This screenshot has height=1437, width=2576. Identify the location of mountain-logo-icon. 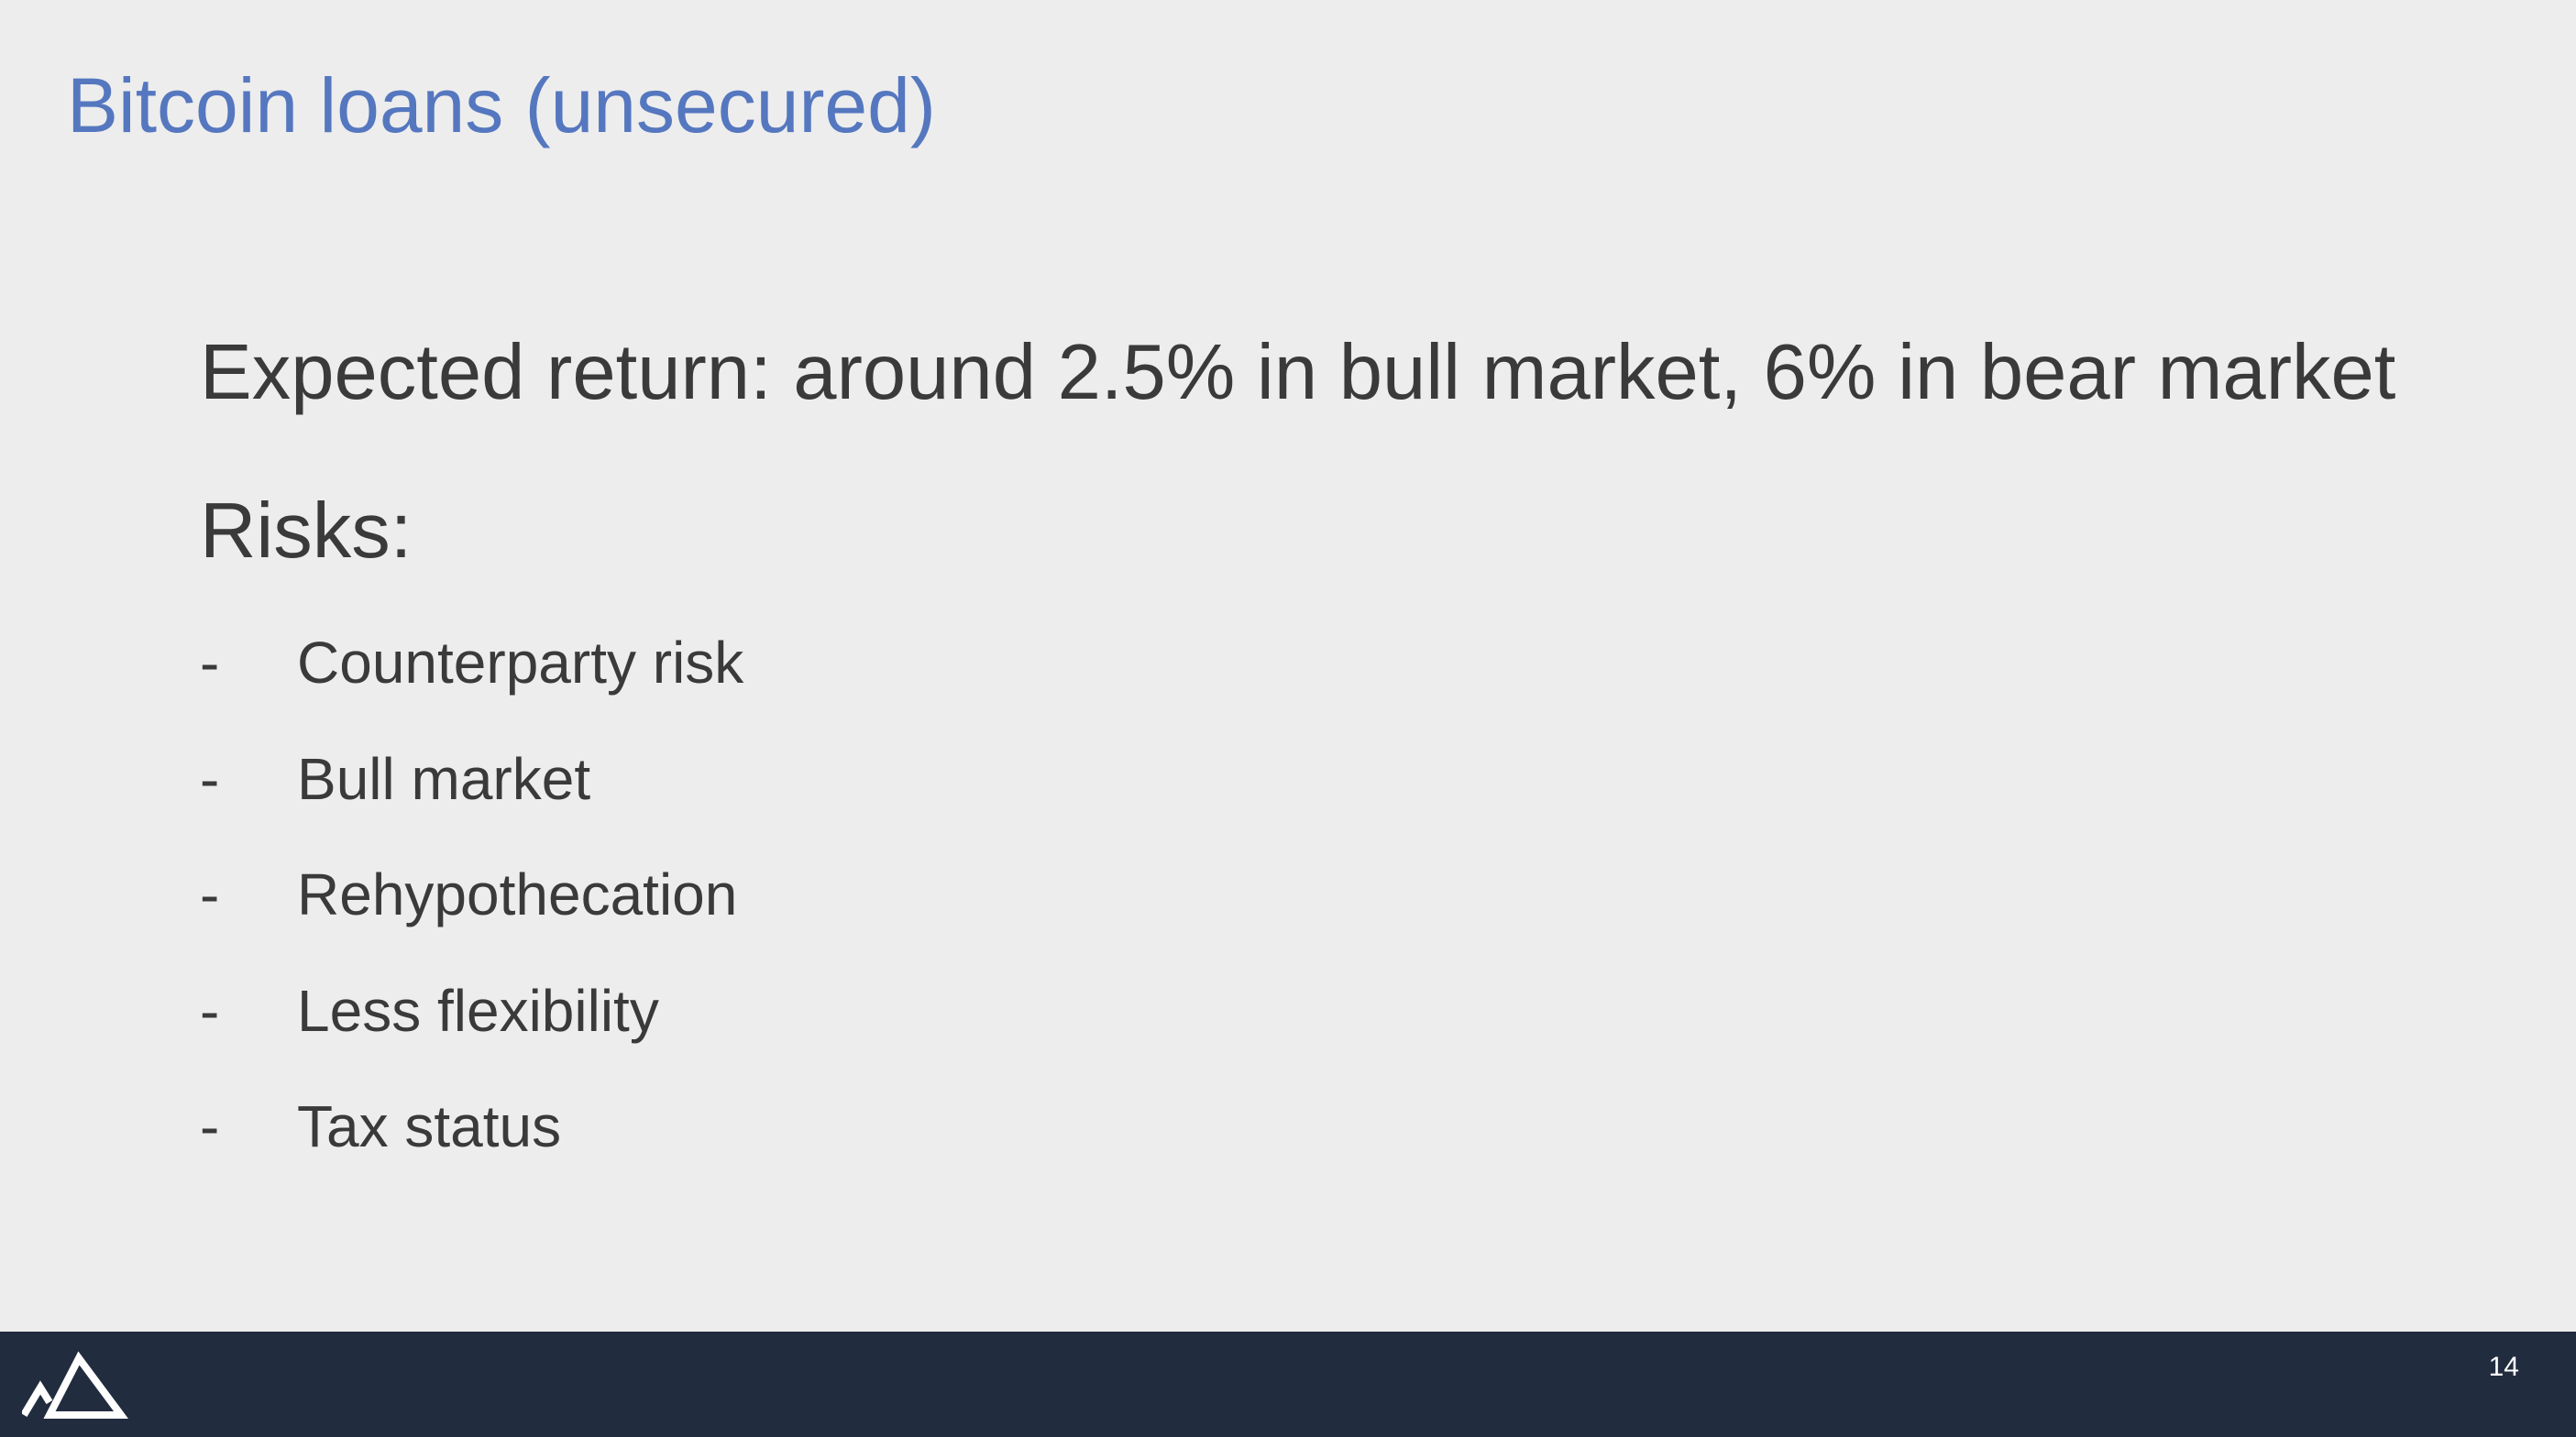
(75, 1385).